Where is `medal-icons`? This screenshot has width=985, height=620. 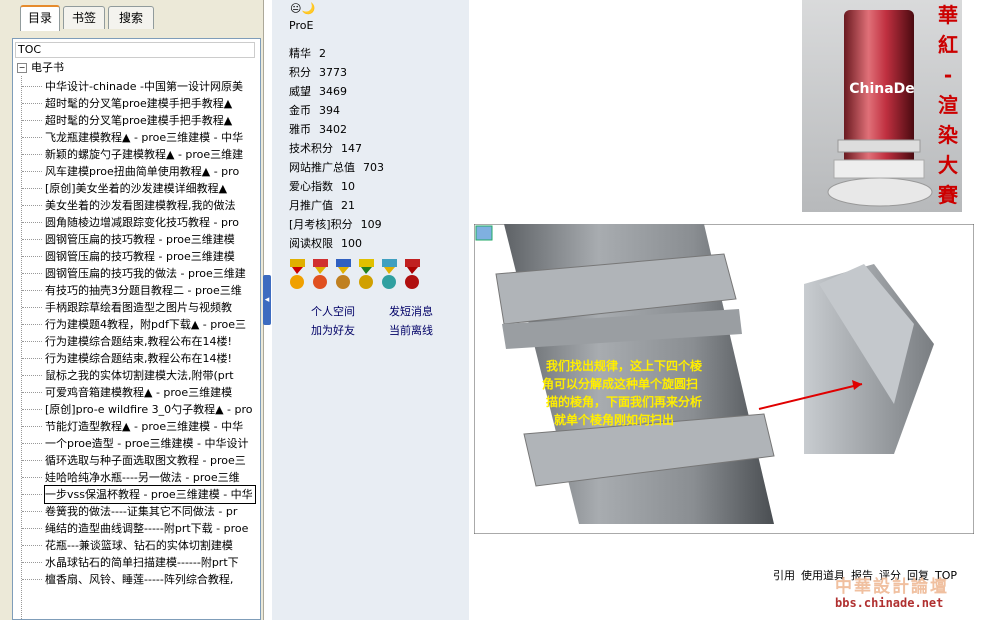 medal-icons is located at coordinates (355, 274).